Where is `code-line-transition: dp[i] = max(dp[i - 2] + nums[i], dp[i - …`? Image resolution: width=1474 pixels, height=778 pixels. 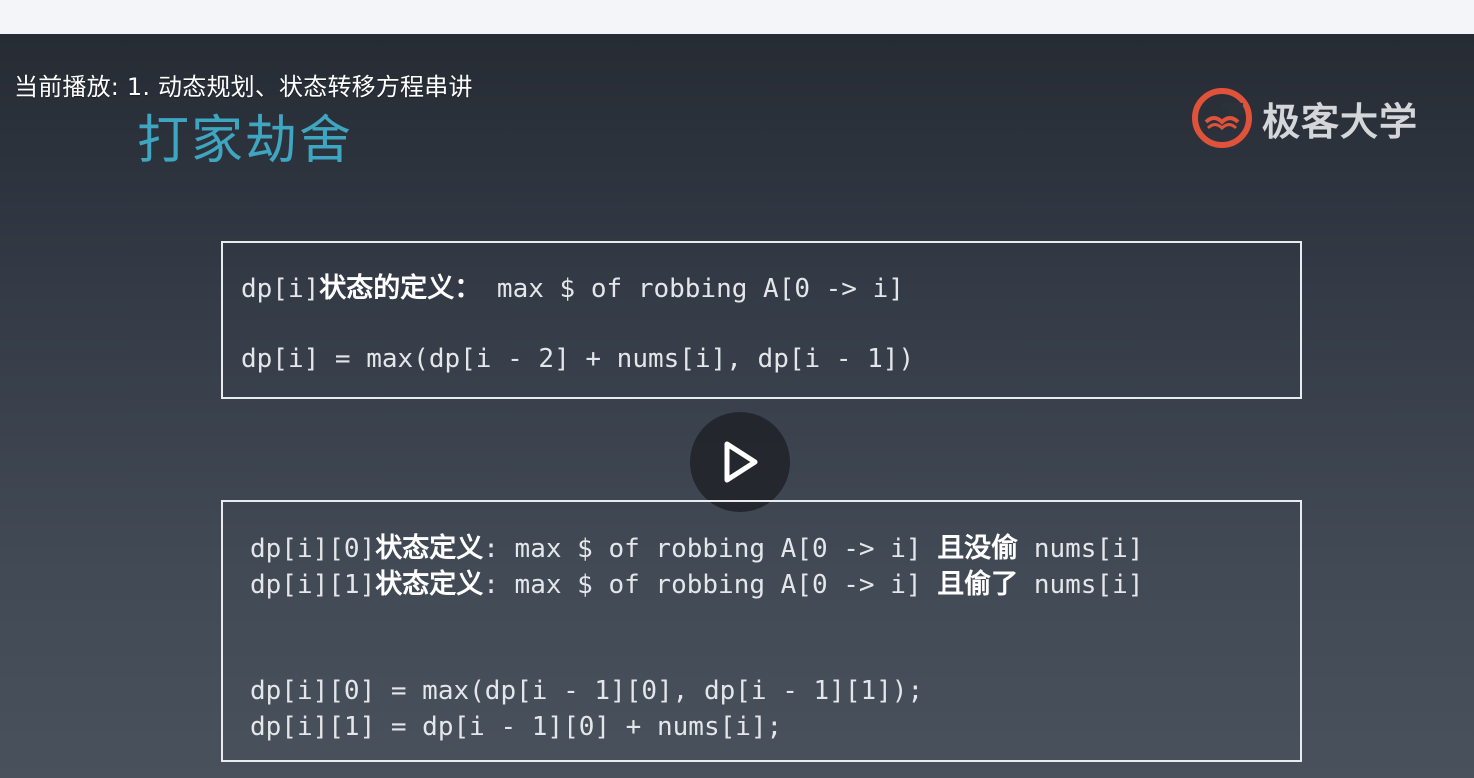 code-line-transition: dp[i] = max(dp[i - 2] + nums[i], dp[i - … is located at coordinates (578, 359).